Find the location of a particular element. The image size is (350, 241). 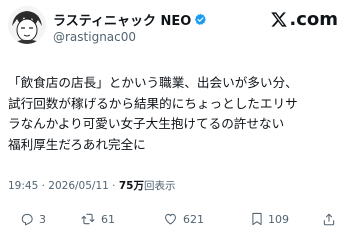

like-button: 621 is located at coordinates (183, 219).